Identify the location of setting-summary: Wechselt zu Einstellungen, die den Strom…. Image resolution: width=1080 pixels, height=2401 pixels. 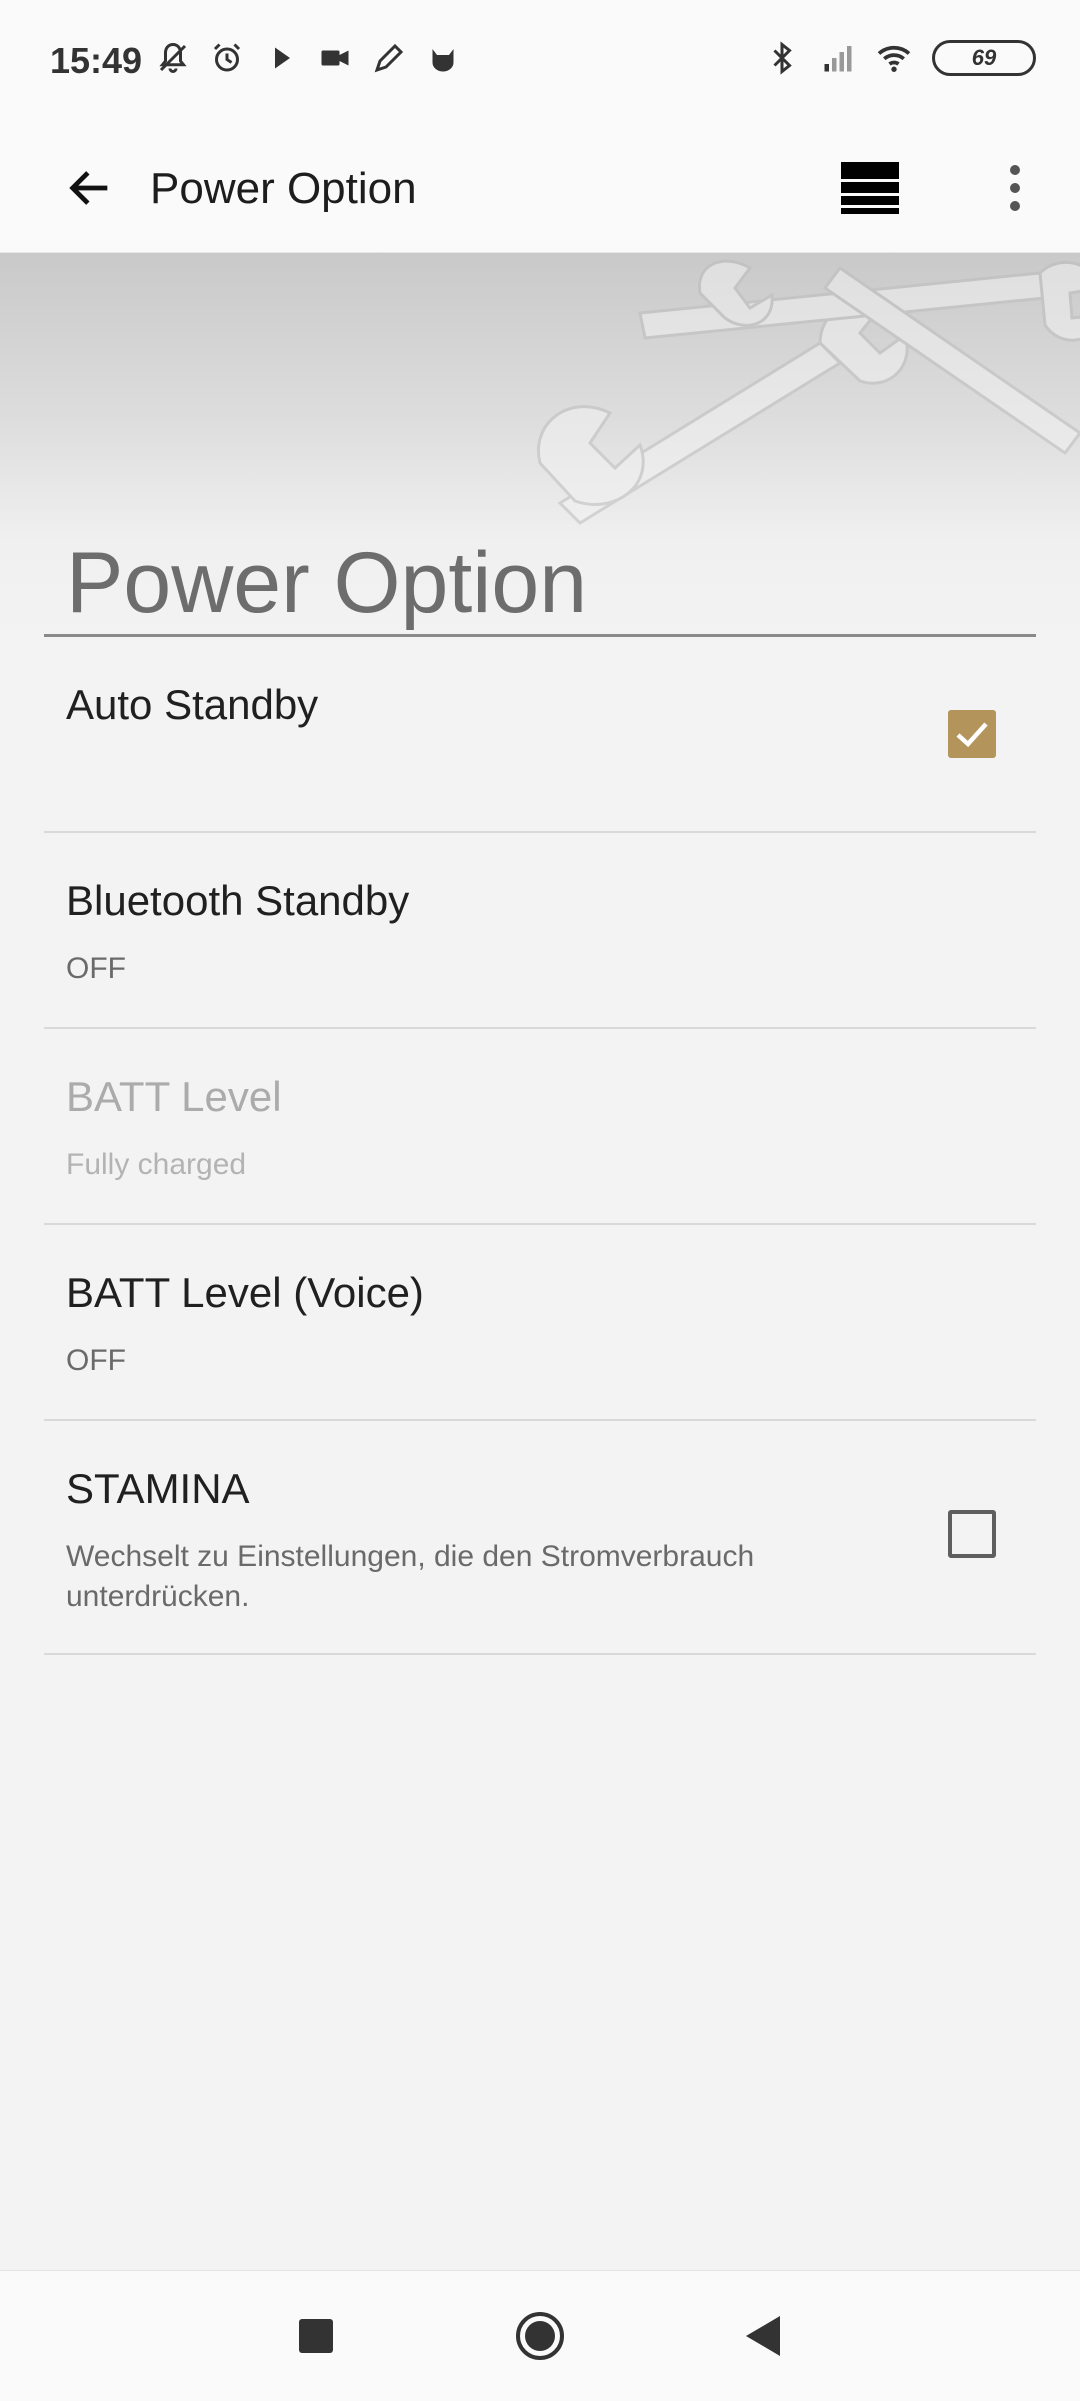
(410, 1576).